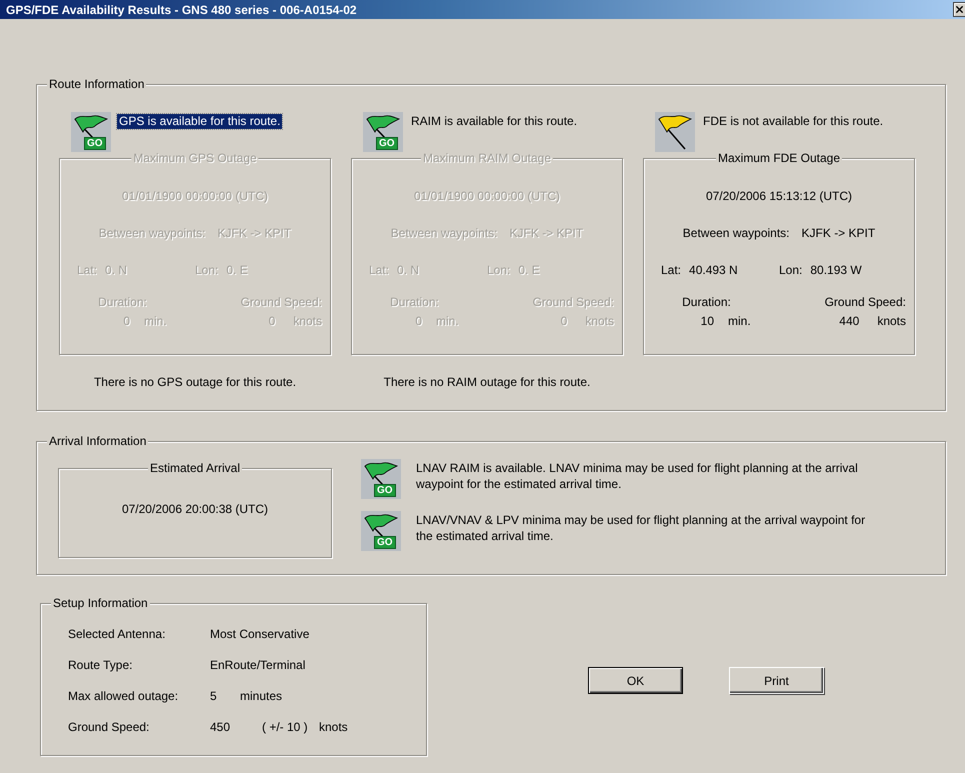 The height and width of the screenshot is (773, 965). I want to click on setup-label: Route Type:, so click(101, 665).